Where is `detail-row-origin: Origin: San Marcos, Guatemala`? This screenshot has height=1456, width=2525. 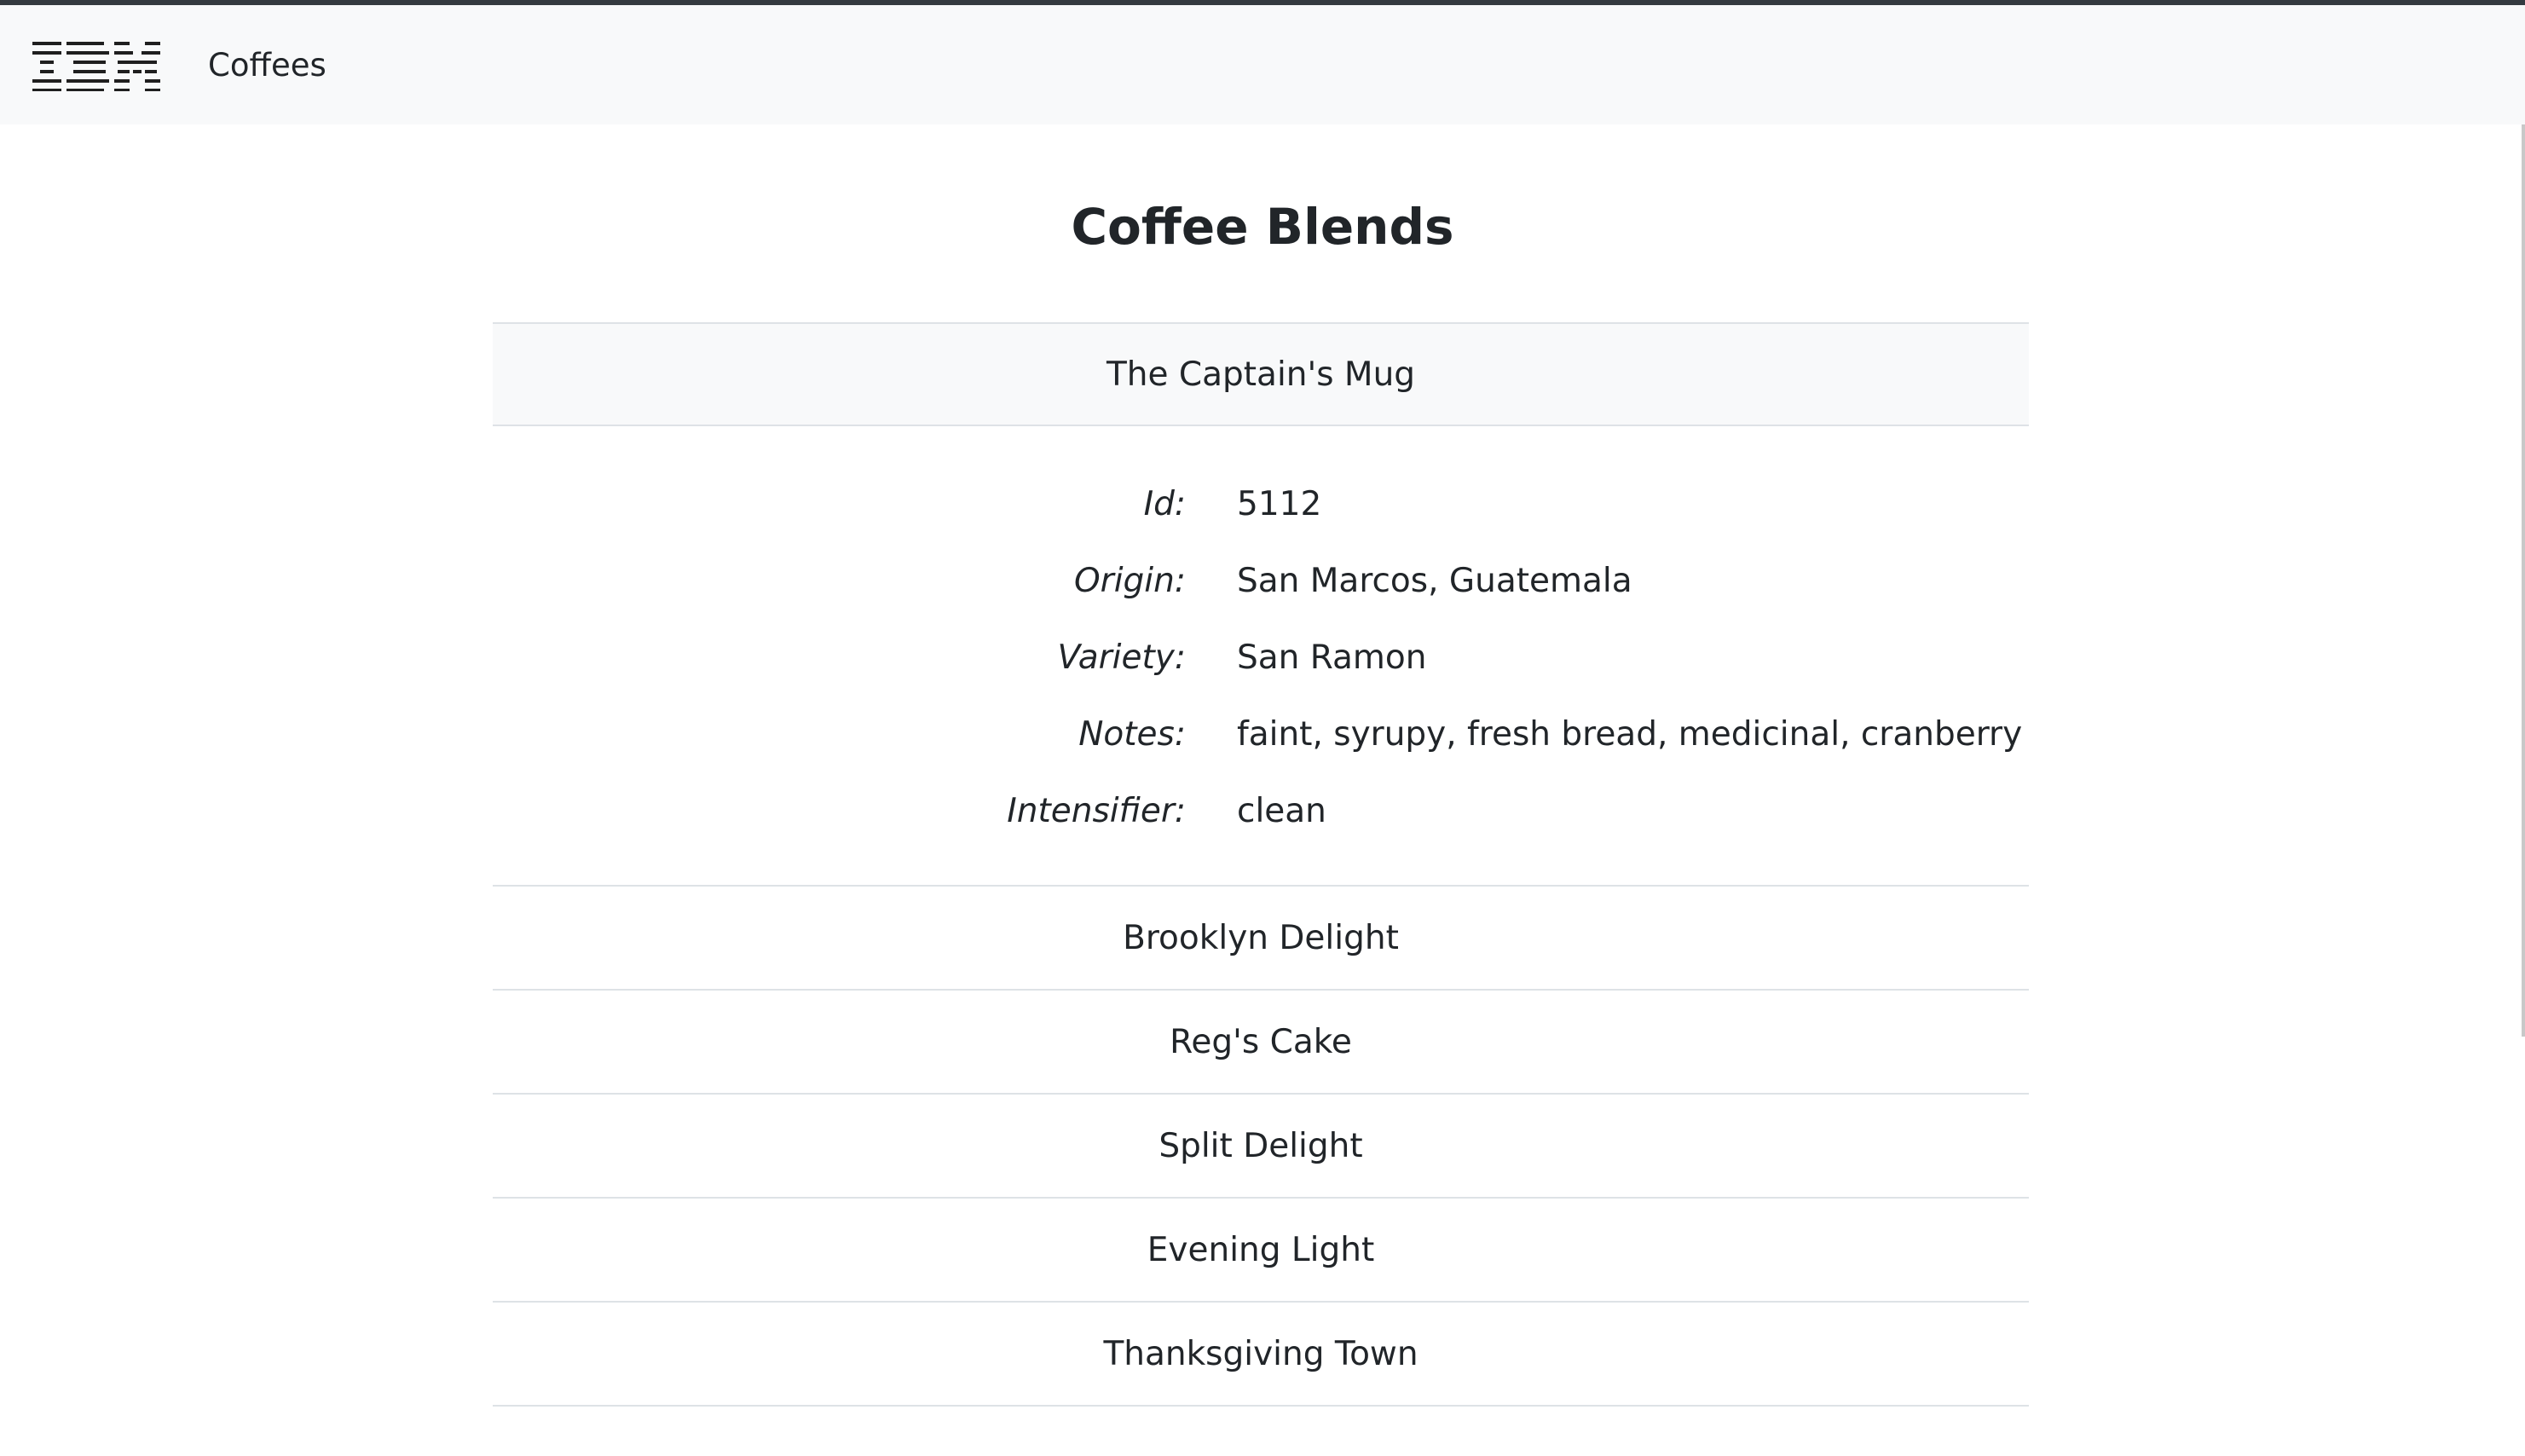 detail-row-origin: Origin: San Marcos, Guatemala is located at coordinates (1261, 580).